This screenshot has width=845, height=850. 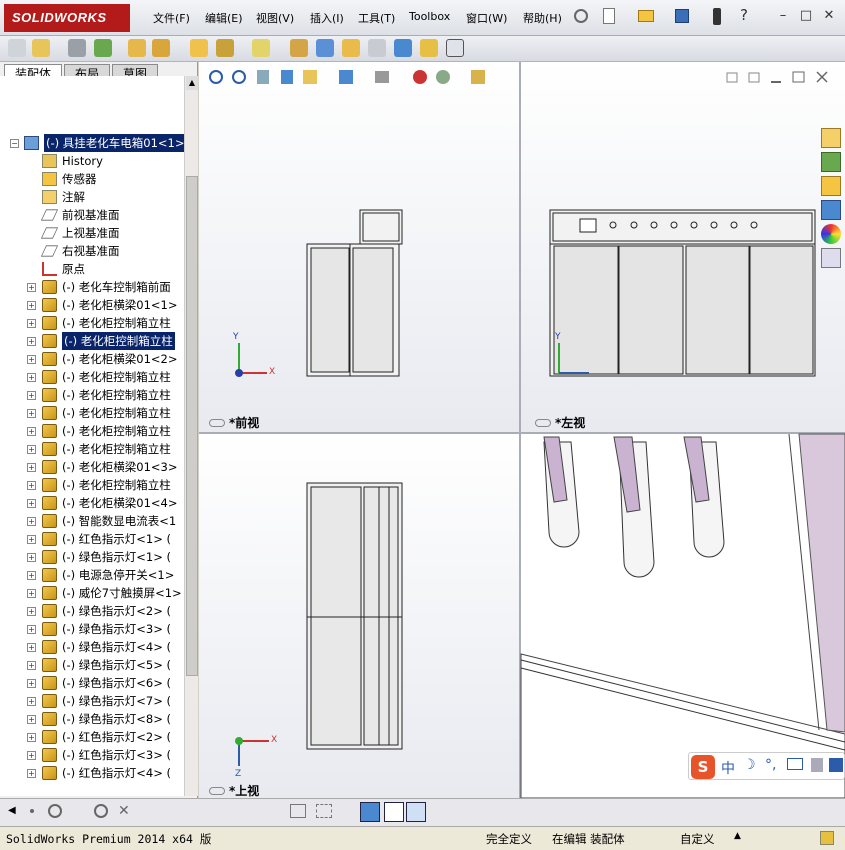 I want to click on menu-insert: 插入(I), so click(x=327, y=18).